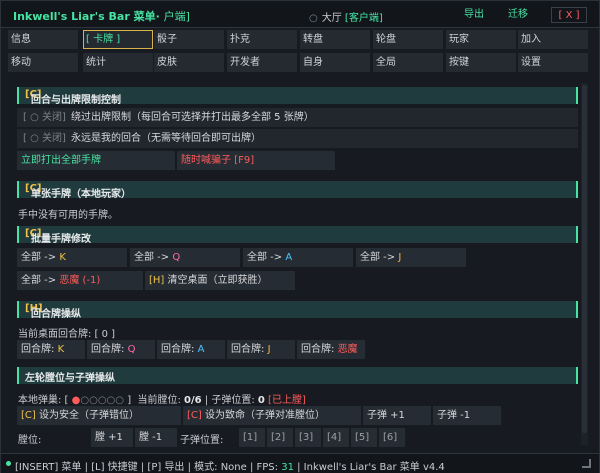 This screenshot has width=600, height=473. Describe the element at coordinates (176, 16) in the screenshot. I see `title-suffix: 户端]` at that location.